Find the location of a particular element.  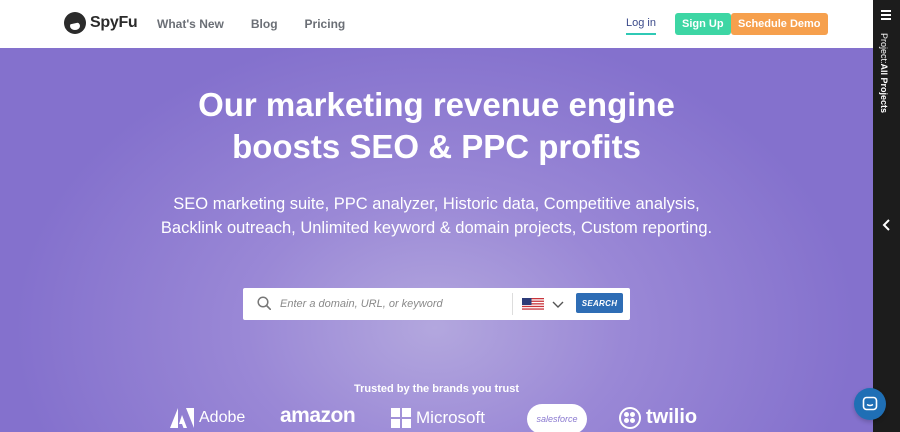

twilio-logo: twilio is located at coordinates (658, 417).